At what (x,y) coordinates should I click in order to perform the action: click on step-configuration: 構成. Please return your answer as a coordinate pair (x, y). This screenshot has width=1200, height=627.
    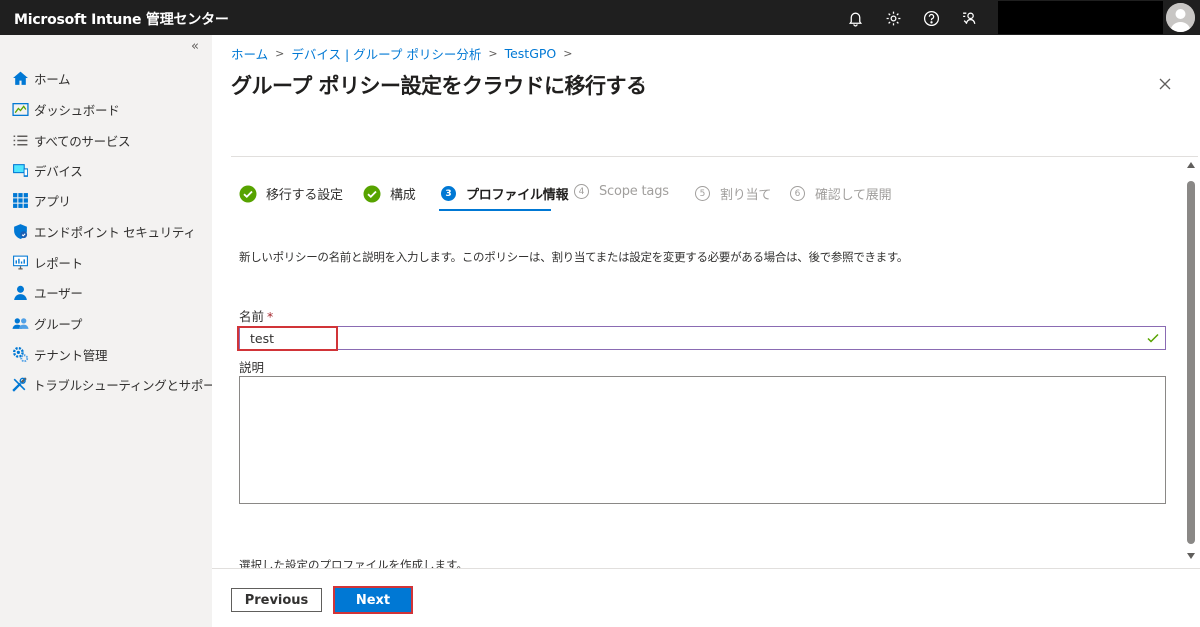
    Looking at the image, I should click on (389, 193).